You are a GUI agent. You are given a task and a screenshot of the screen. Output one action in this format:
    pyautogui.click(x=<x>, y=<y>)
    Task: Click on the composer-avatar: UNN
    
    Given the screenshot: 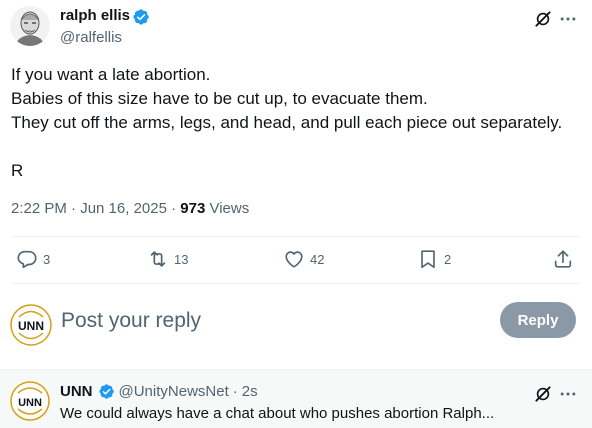 What is the action you would take?
    pyautogui.click(x=31, y=325)
    